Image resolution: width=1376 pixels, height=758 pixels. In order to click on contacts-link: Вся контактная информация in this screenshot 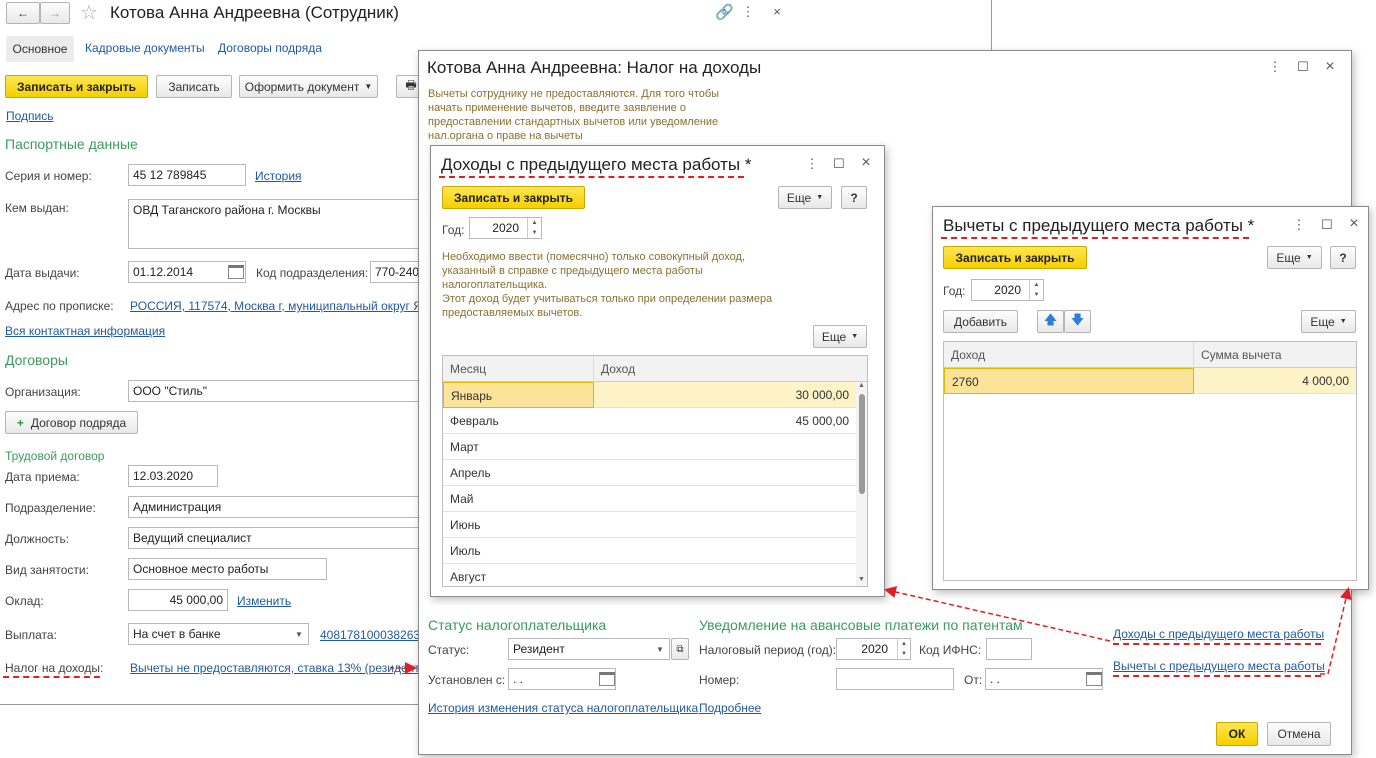, I will do `click(85, 331)`.